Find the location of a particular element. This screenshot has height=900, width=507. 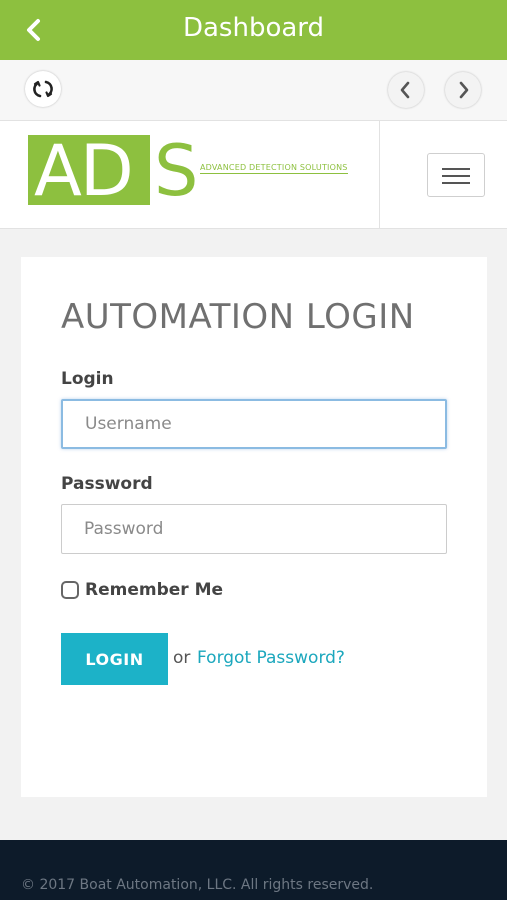

next-page-button is located at coordinates (463, 90).